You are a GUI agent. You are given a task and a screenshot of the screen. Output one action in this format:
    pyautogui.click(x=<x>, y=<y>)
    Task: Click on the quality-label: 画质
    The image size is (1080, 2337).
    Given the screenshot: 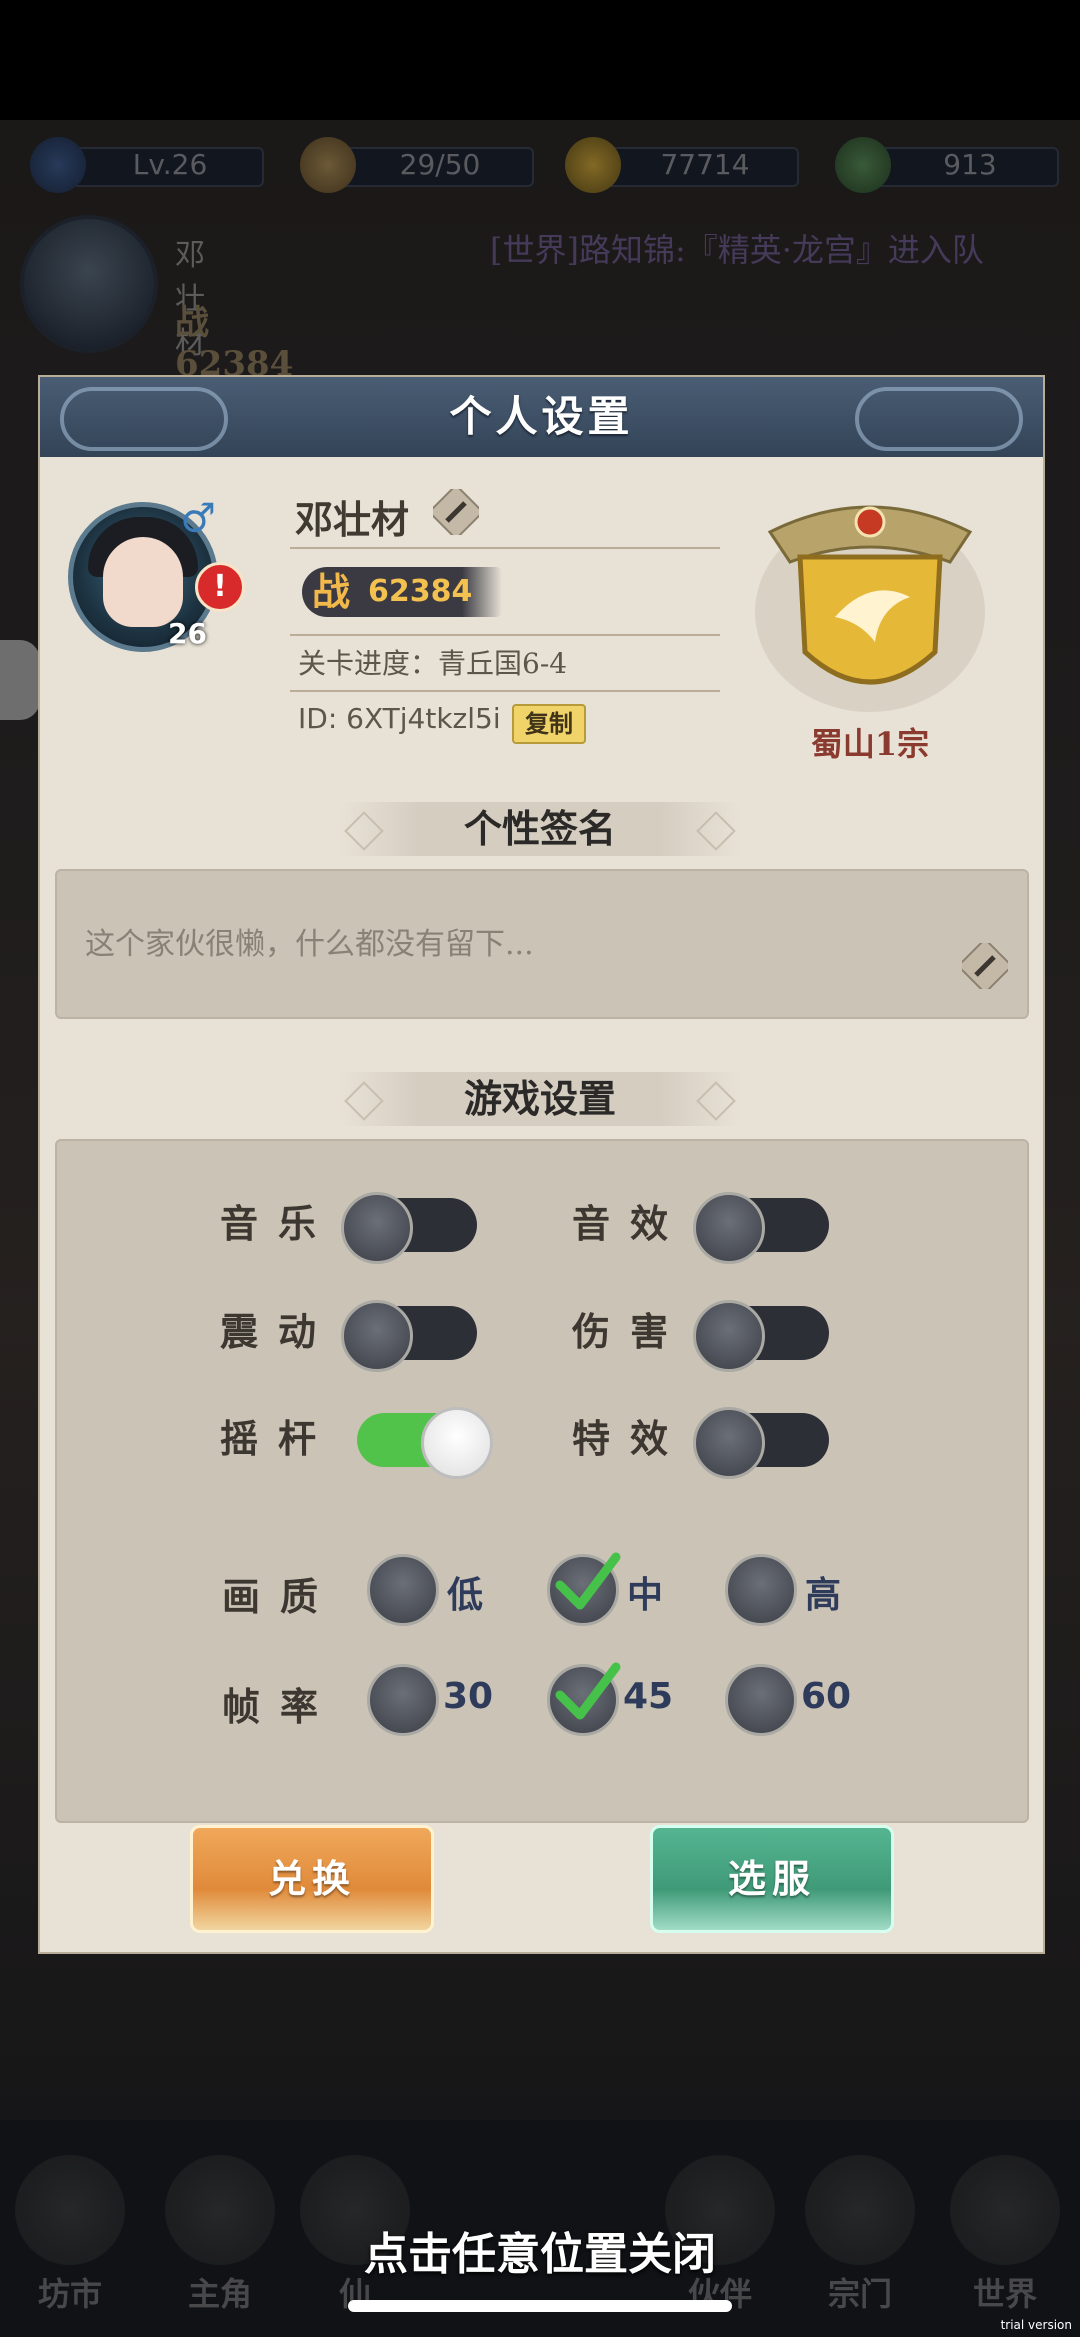 What is the action you would take?
    pyautogui.click(x=280, y=1596)
    